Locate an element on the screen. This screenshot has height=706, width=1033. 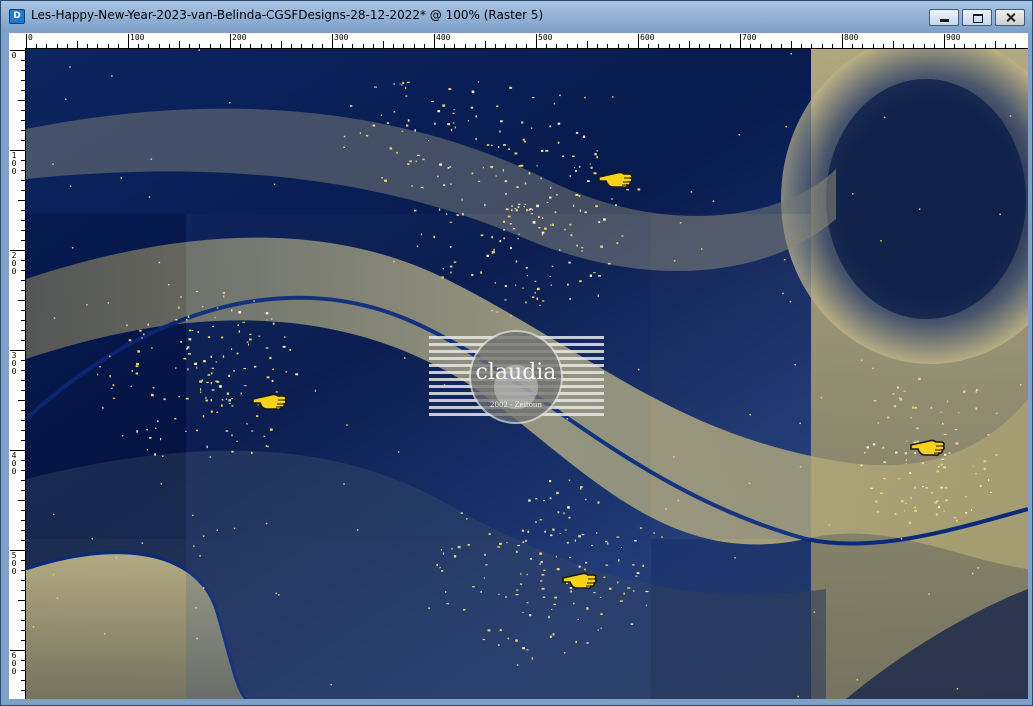
minimize-icon is located at coordinates (944, 17).